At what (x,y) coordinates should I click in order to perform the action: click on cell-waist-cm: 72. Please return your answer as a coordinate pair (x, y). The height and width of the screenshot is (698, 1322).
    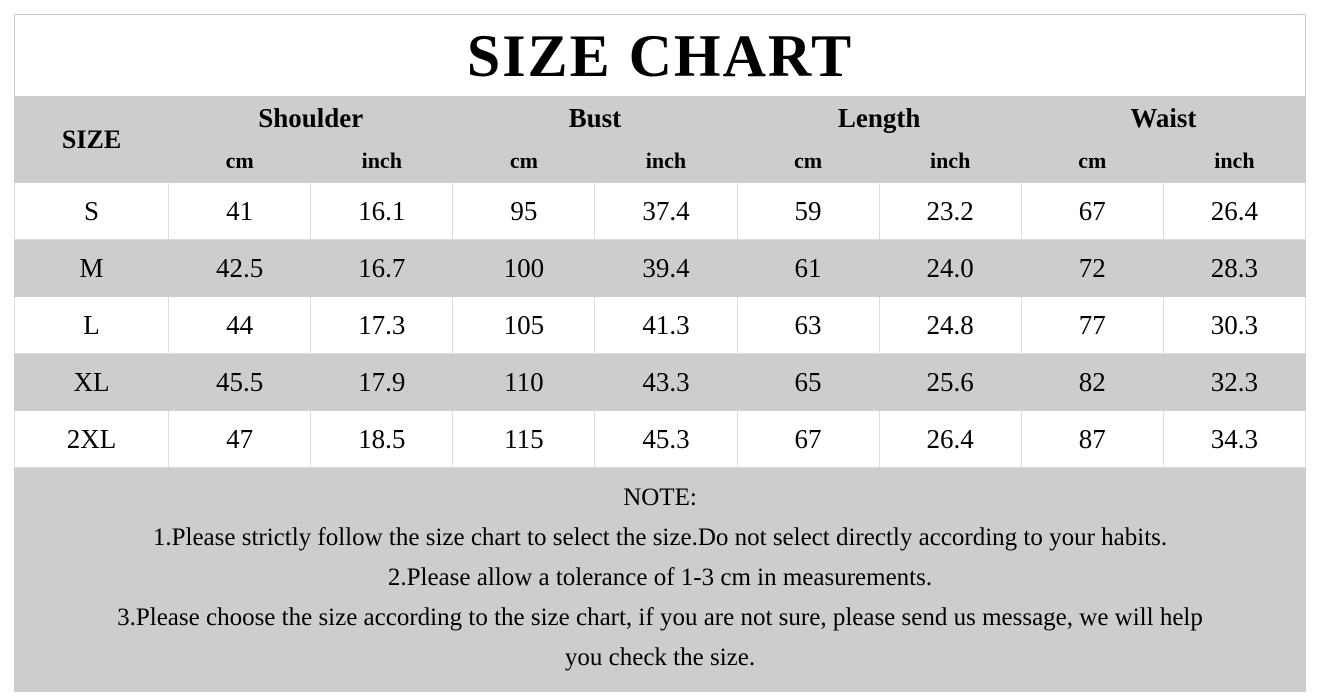
    Looking at the image, I should click on (1092, 268).